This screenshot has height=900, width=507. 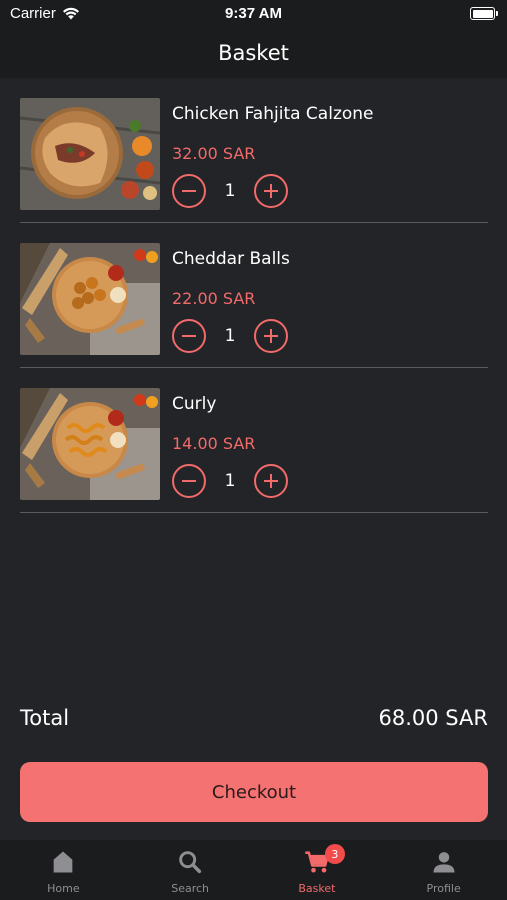 I want to click on battery-icon, so click(x=484, y=13).